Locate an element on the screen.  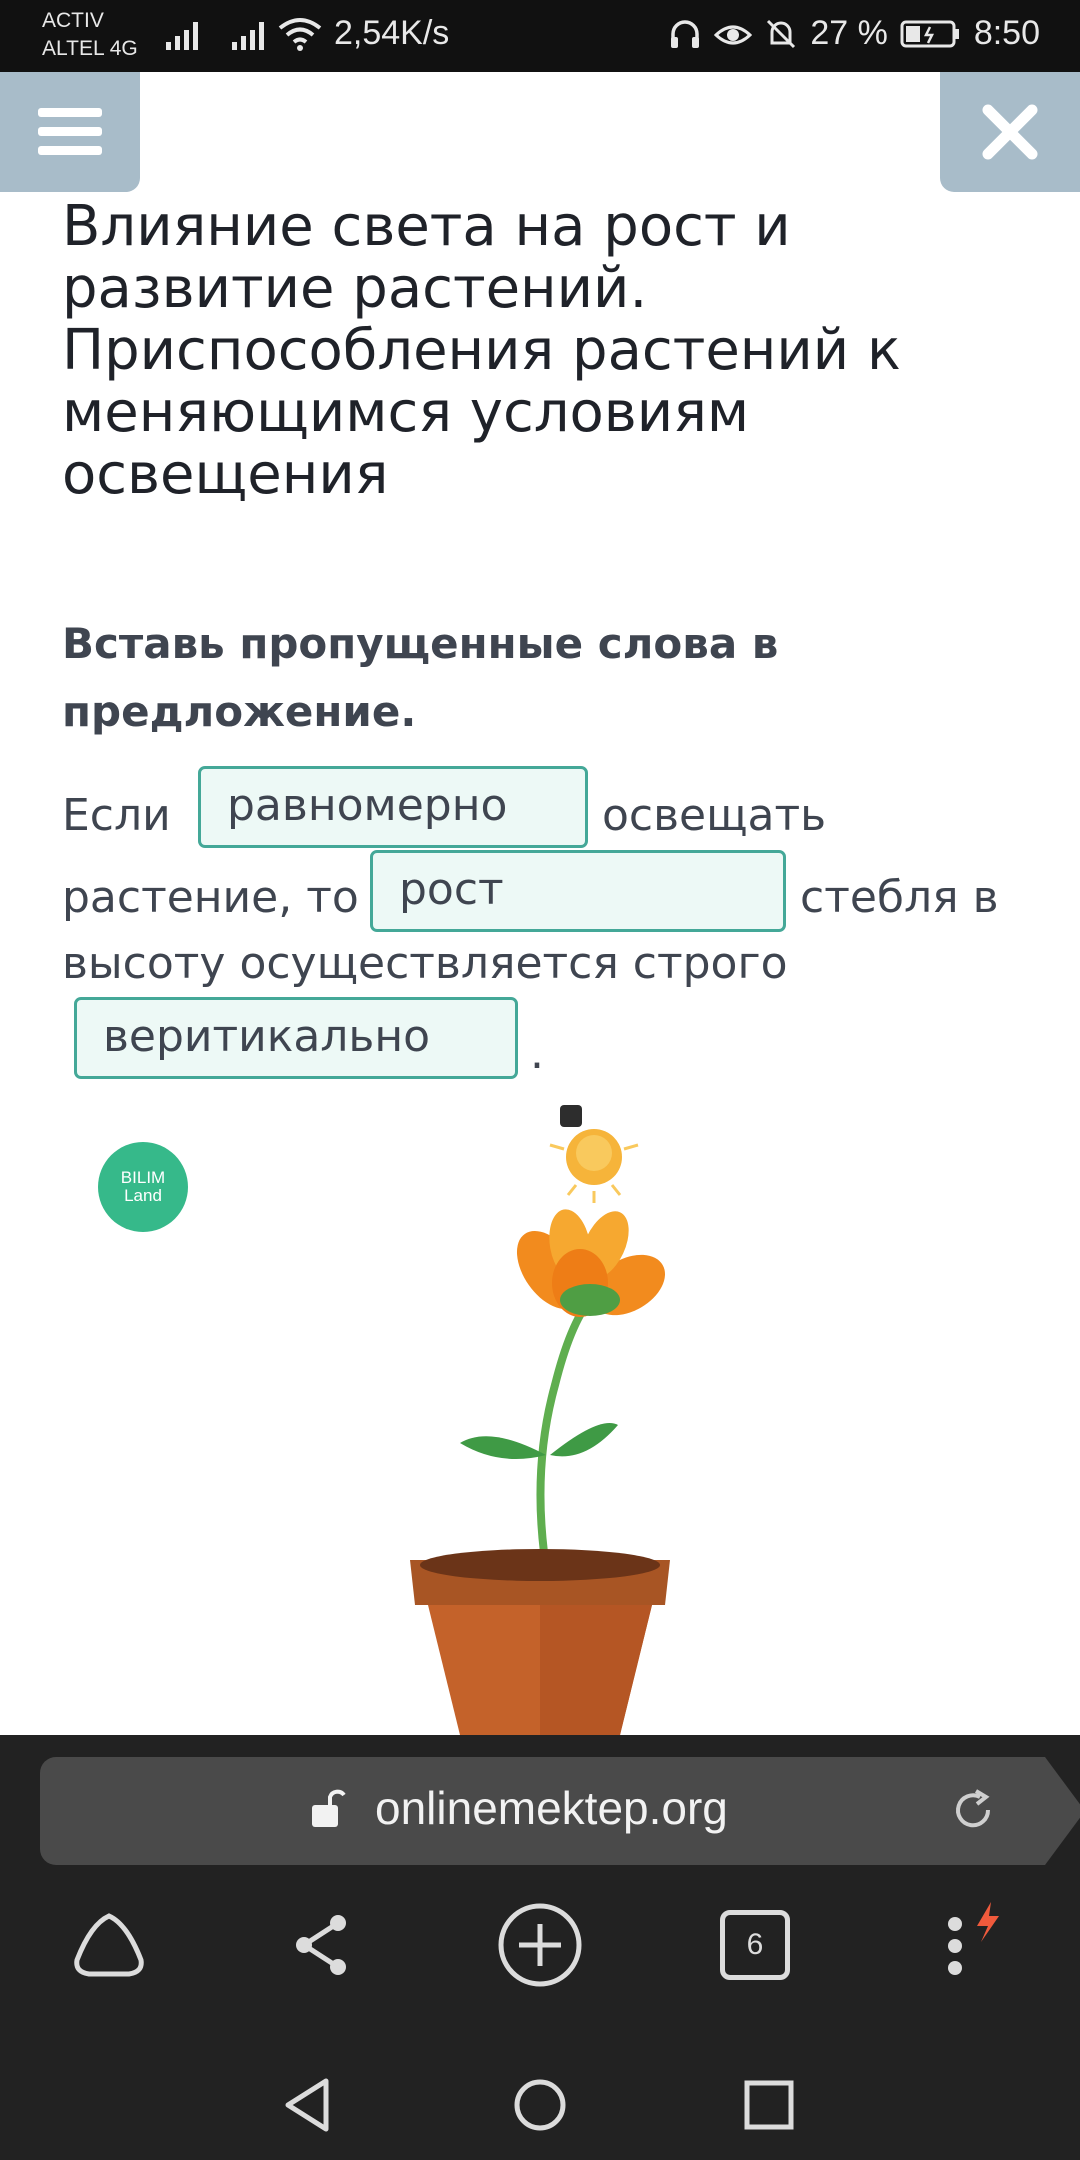
carrier-line-2: ALTEL 4G is located at coordinates (90, 48).